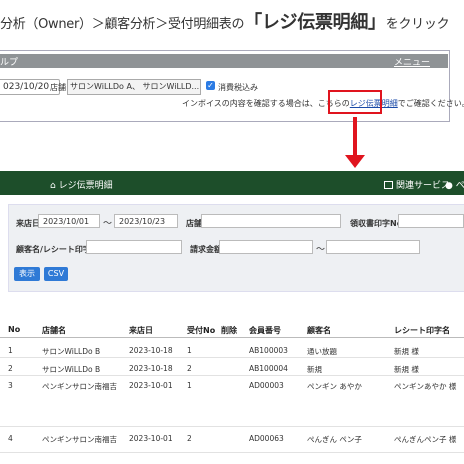 Image resolution: width=464 pixels, height=464 pixels. What do you see at coordinates (319, 330) in the screenshot?
I see `col-header-customer: 顧客名` at bounding box center [319, 330].